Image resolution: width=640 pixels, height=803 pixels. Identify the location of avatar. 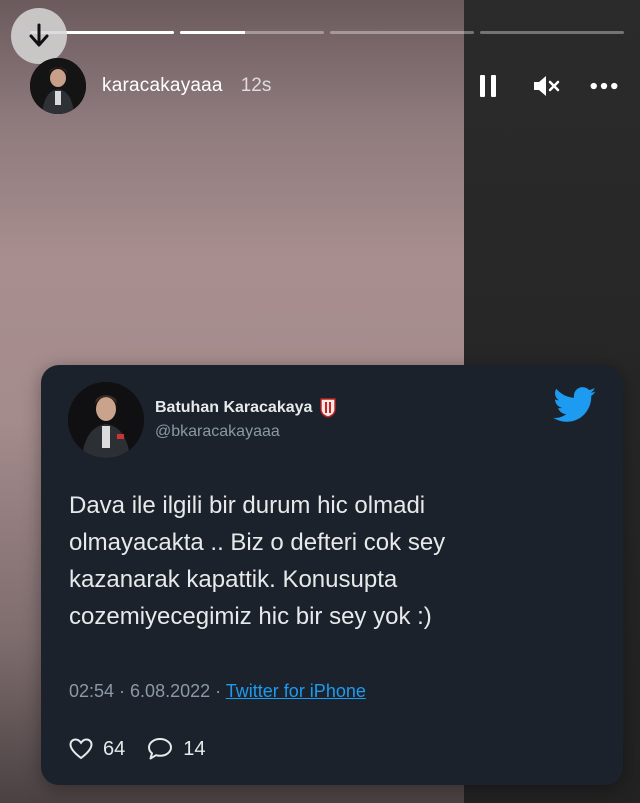
(58, 86).